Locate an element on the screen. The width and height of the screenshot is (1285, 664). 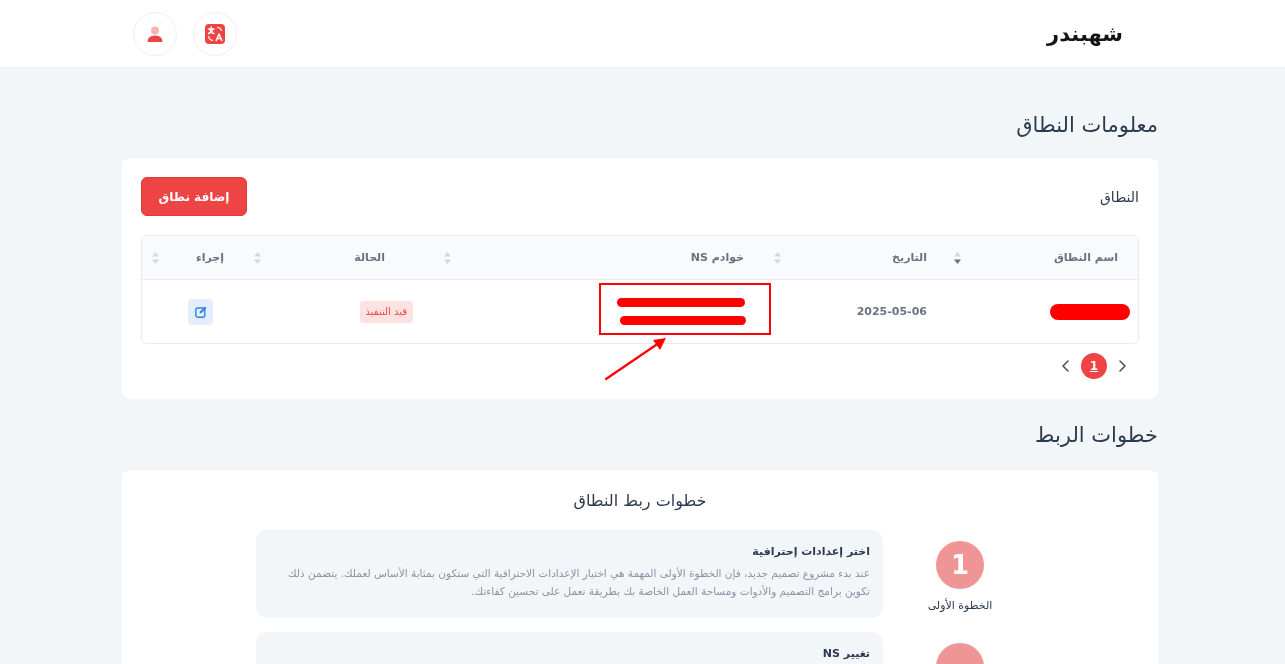
column-header: التاريخ is located at coordinates (854, 258).